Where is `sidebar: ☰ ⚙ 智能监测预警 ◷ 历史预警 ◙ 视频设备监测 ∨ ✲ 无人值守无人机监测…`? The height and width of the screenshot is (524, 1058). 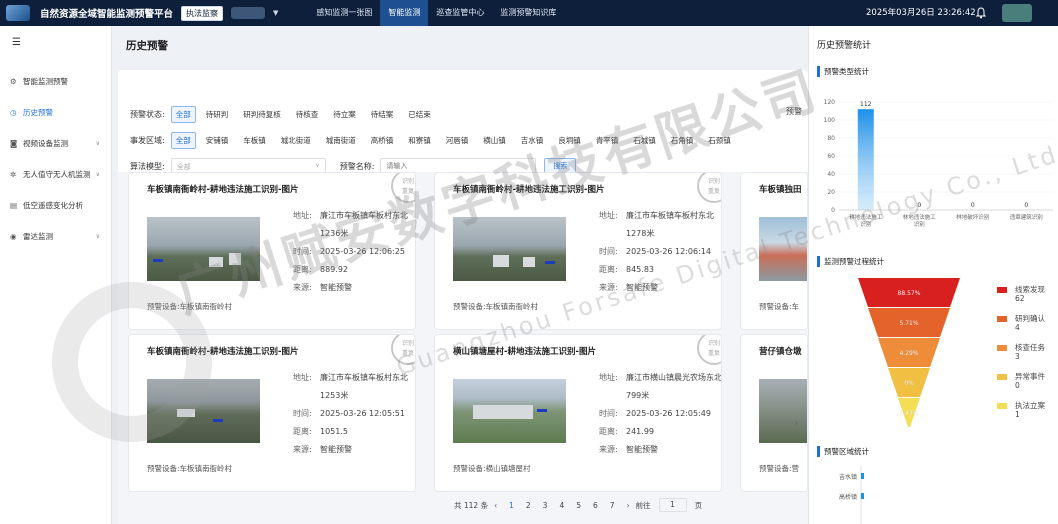
sidebar: ☰ ⚙ 智能监测预警 ◷ 历史预警 ◙ 视频设备监测 ∨ ✲ 无人值守无人机监测… is located at coordinates (56, 275).